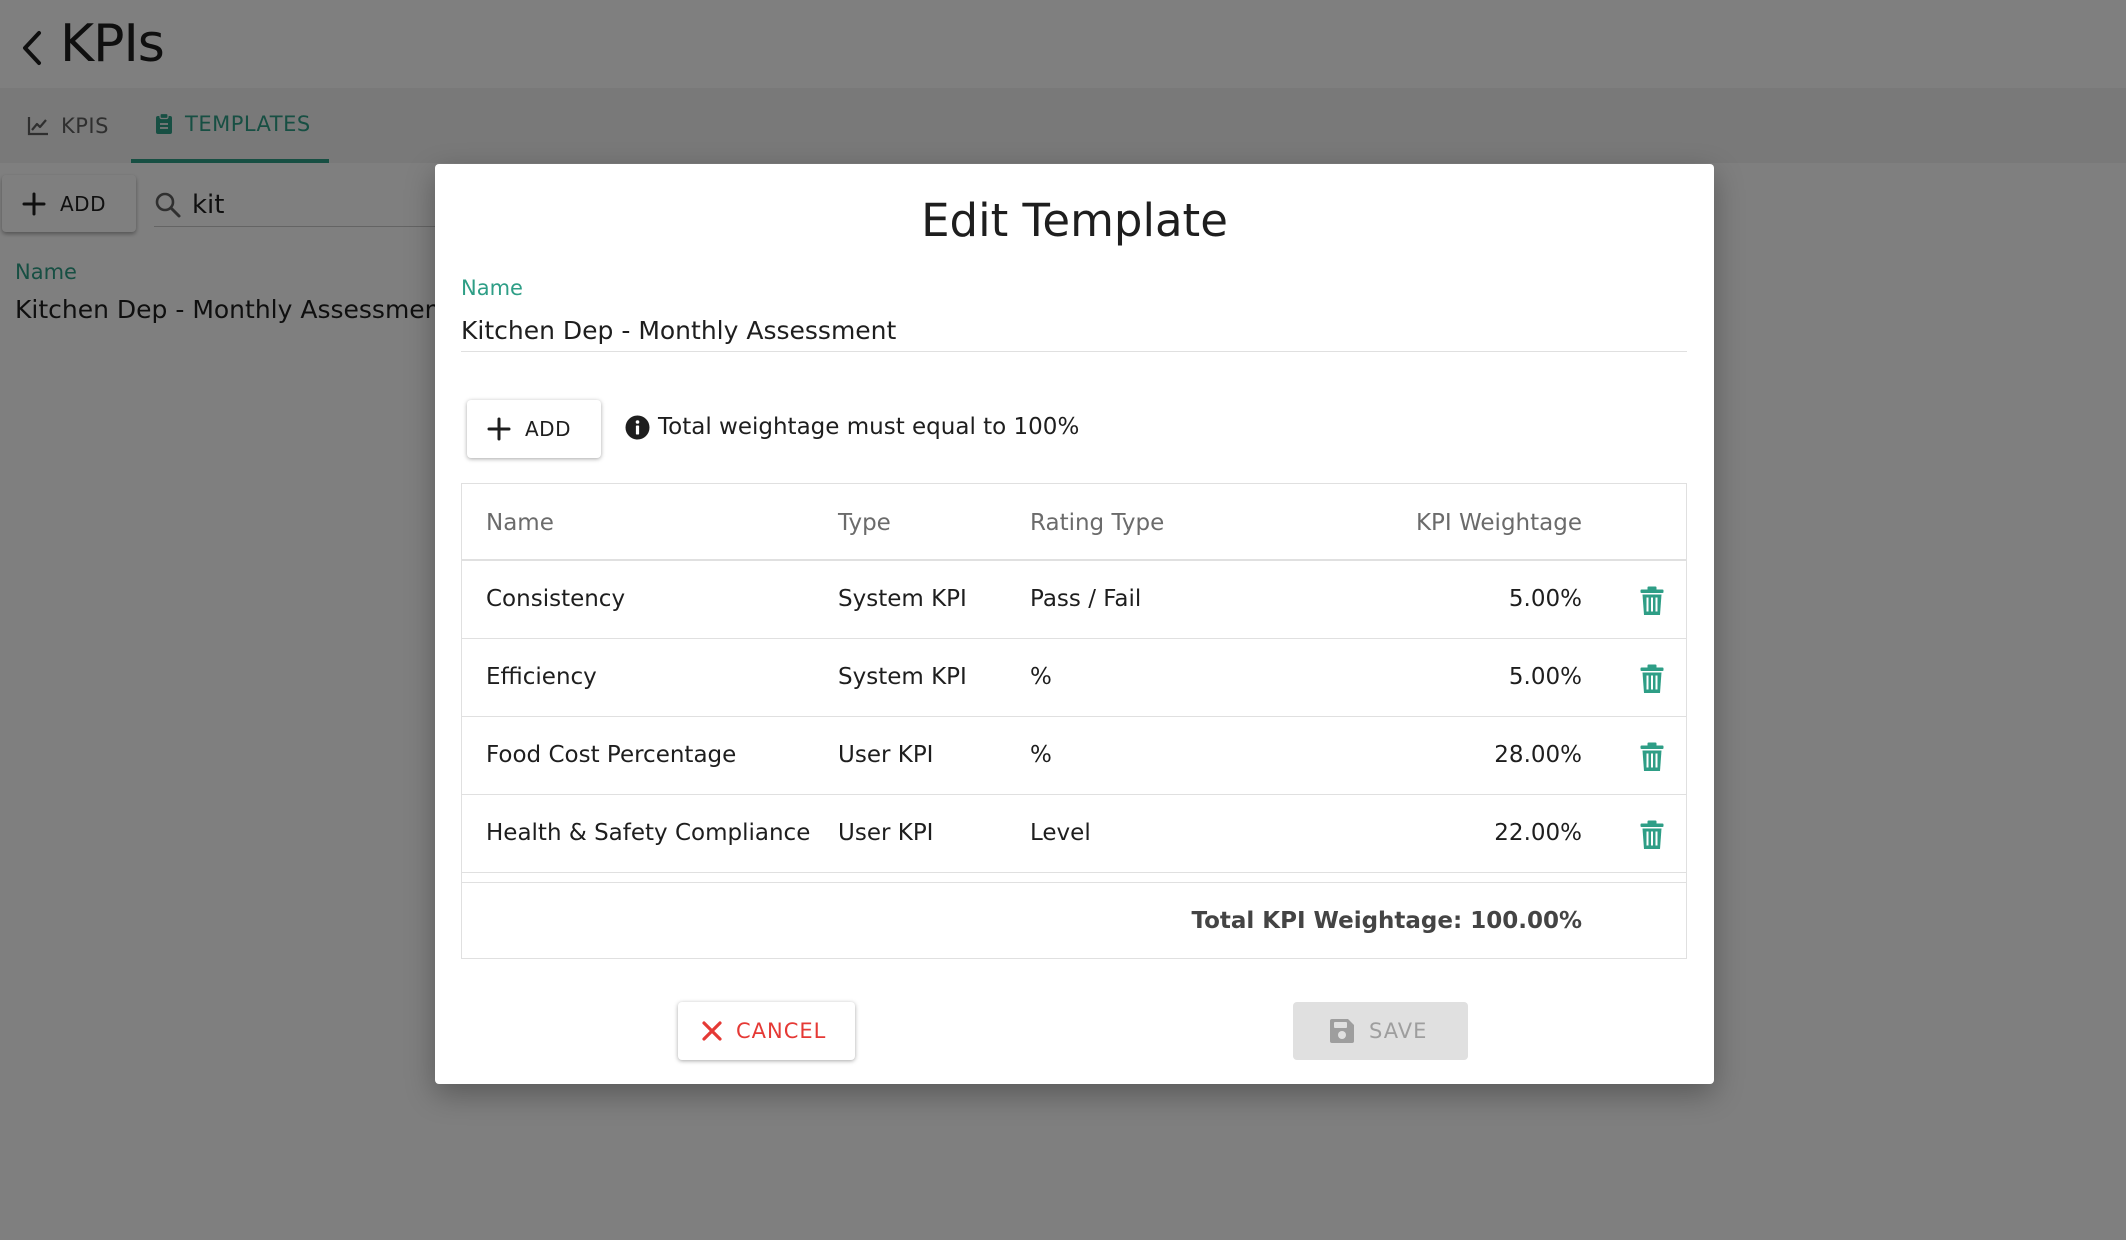 The width and height of the screenshot is (2126, 1240). I want to click on kpi-weightage: 28.00%, so click(1538, 755).